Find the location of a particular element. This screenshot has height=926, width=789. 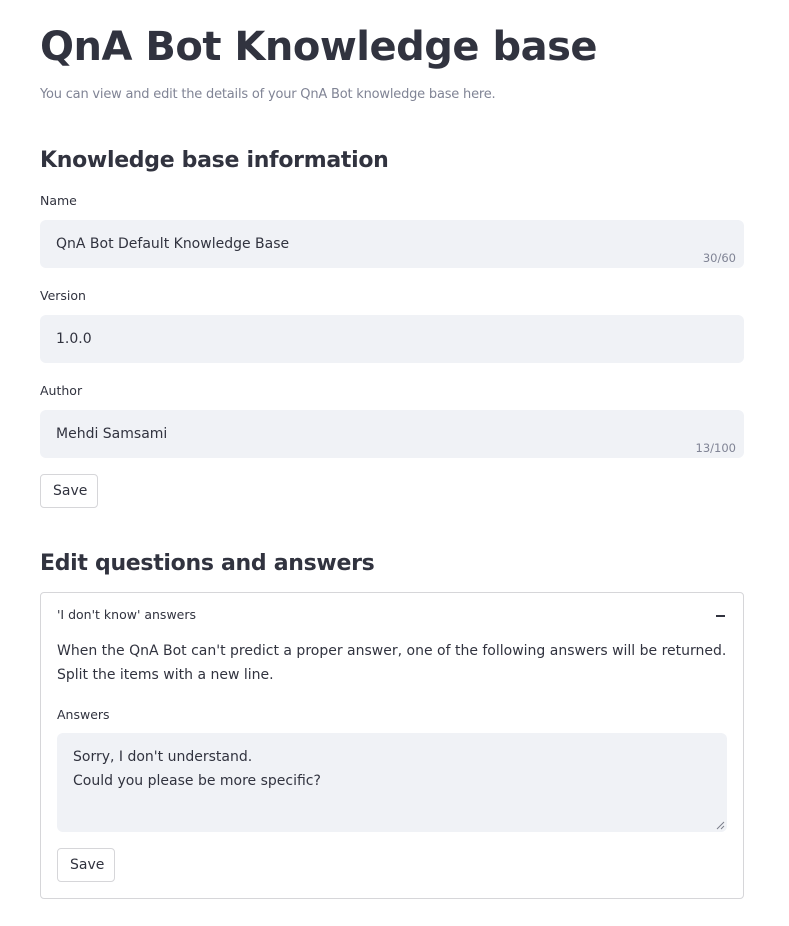

answers-label: Answers is located at coordinates (83, 714).